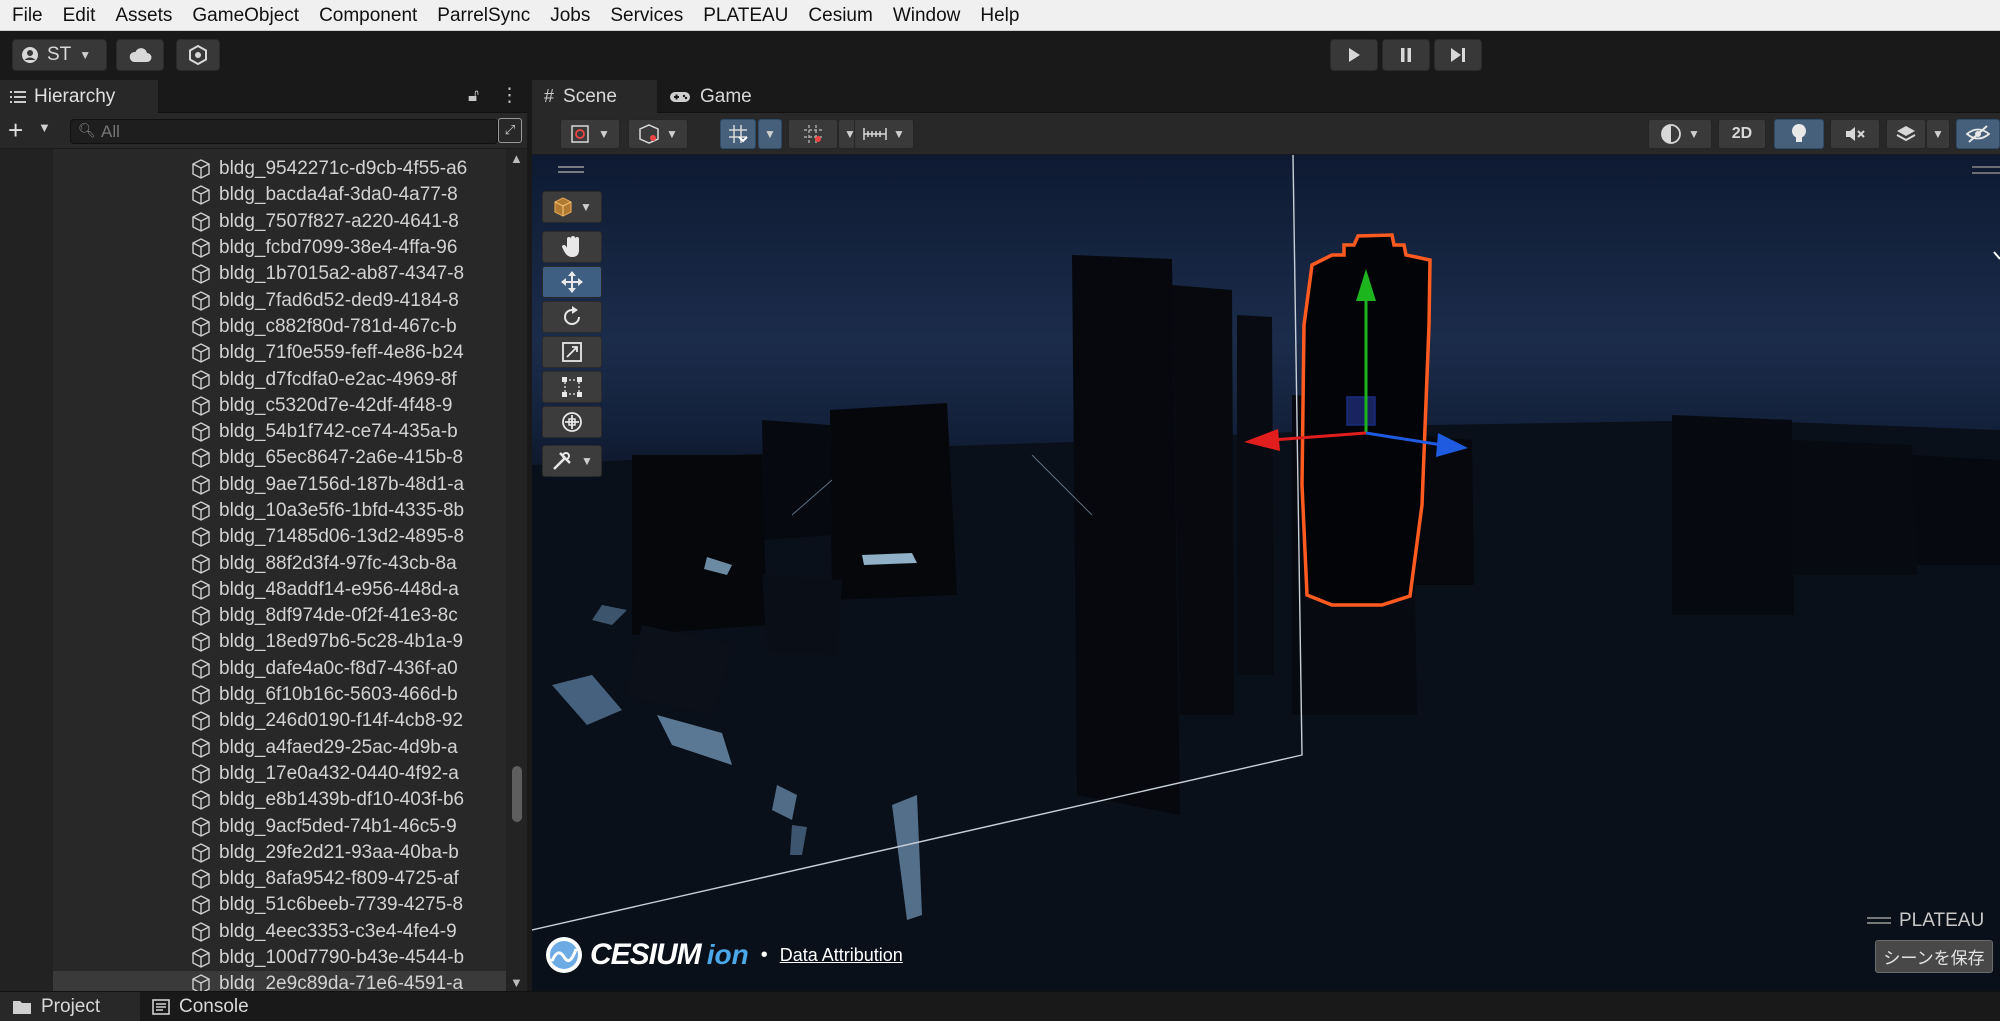  I want to click on hierarchy-item: bldg_17e0a432-0440-4f92-a, so click(279, 774).